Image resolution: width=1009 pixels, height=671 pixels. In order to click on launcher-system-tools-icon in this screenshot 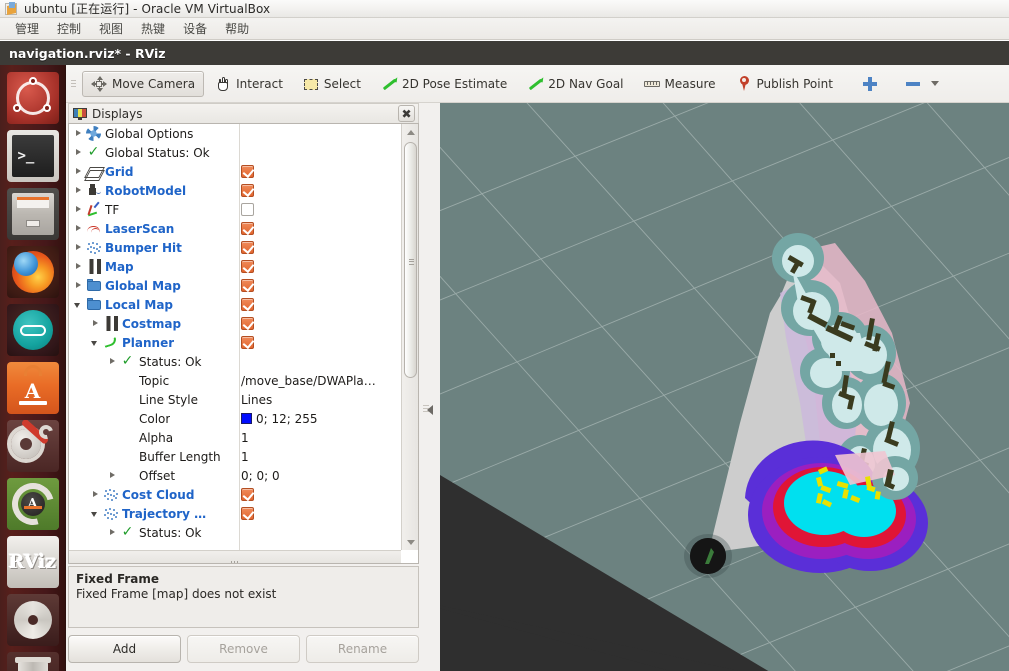, I will do `click(32, 446)`.